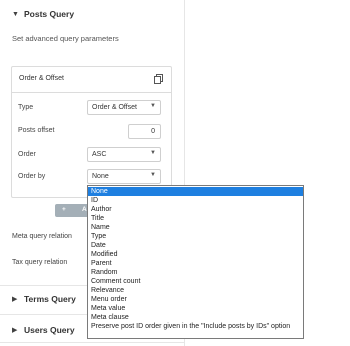 The height and width of the screenshot is (346, 350). Describe the element at coordinates (26, 107) in the screenshot. I see `type-label: Type` at that location.